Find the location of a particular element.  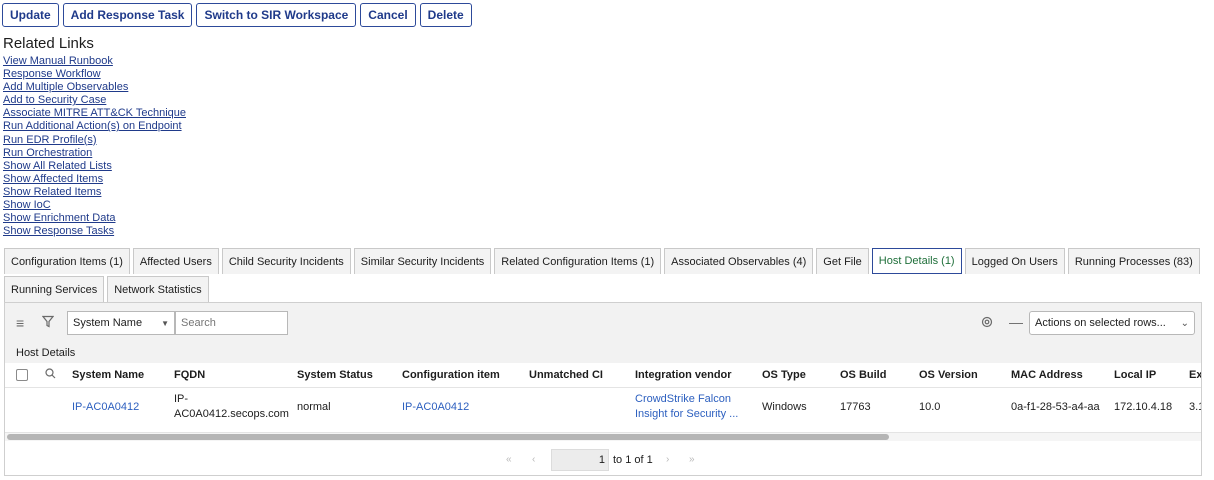

cell-fqdn-line2: AC0A0412.secops.com is located at coordinates (231, 414).